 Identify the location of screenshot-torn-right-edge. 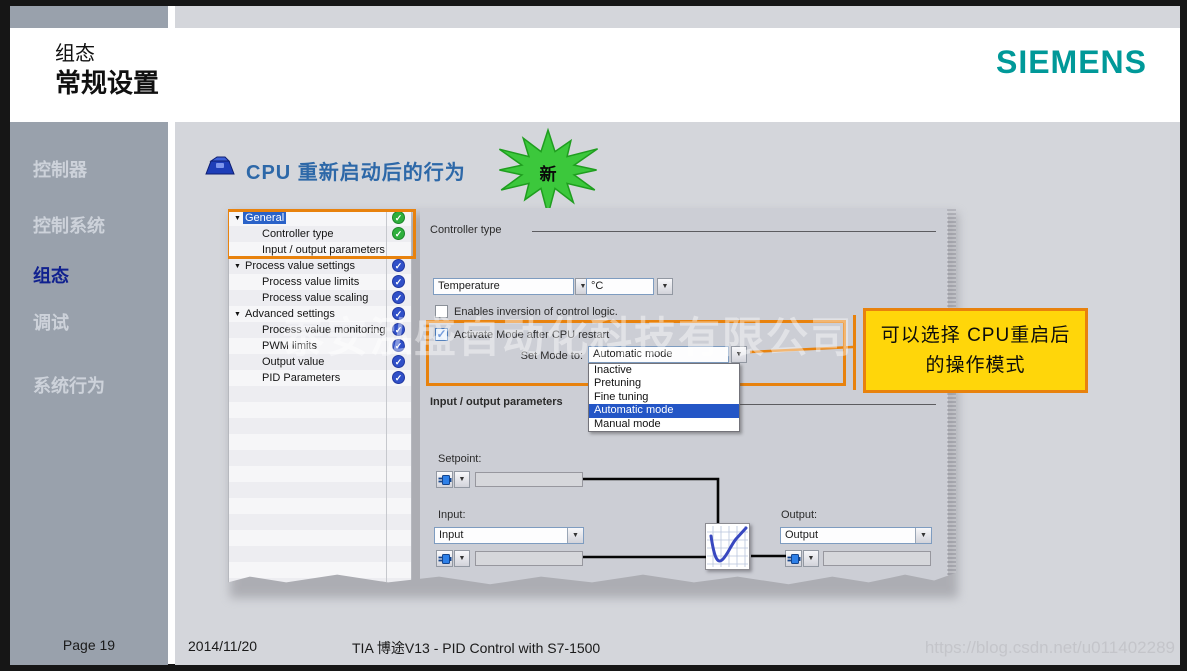
(951, 397).